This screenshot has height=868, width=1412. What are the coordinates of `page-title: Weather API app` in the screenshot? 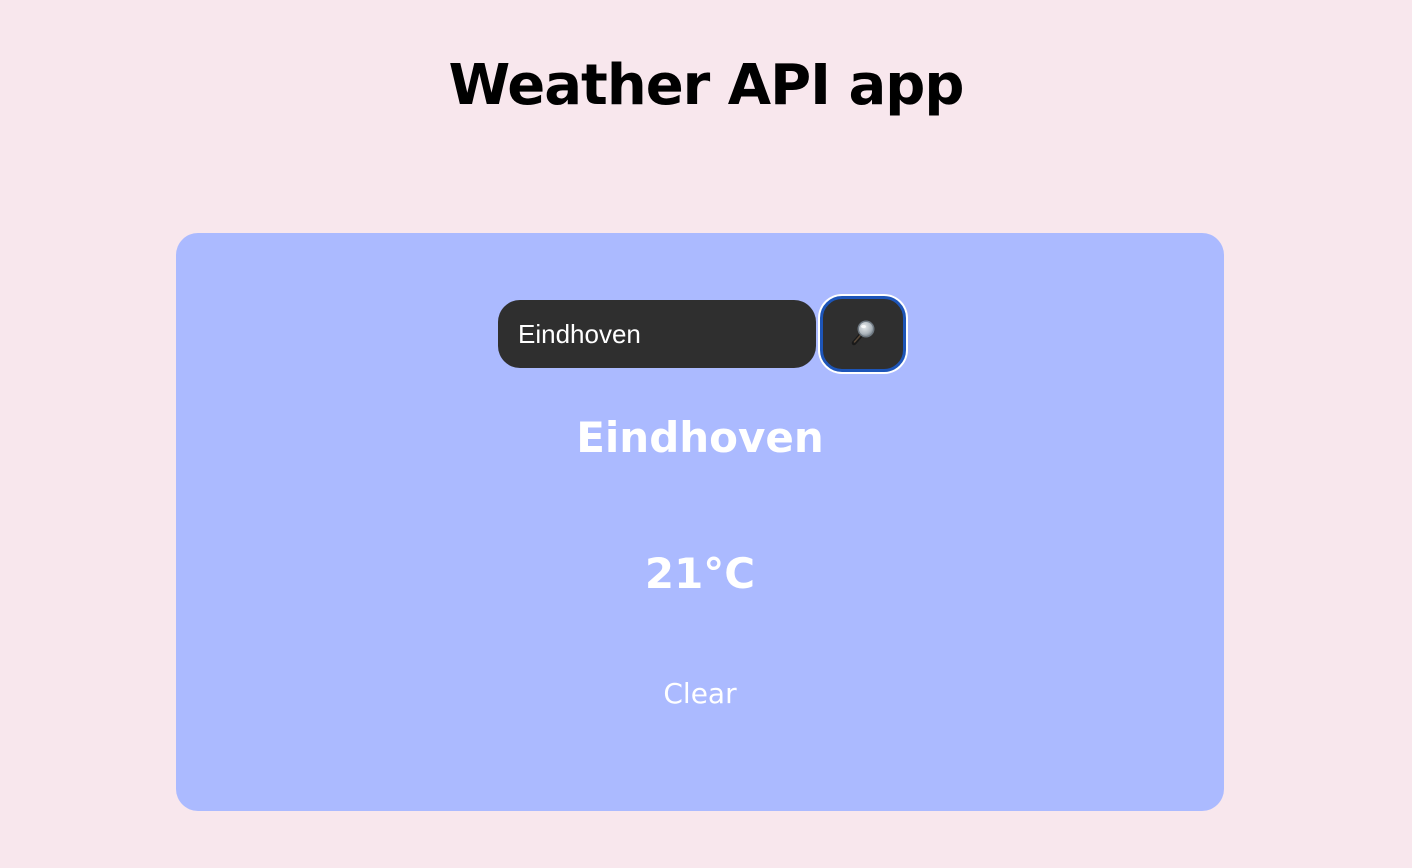 It's located at (706, 85).